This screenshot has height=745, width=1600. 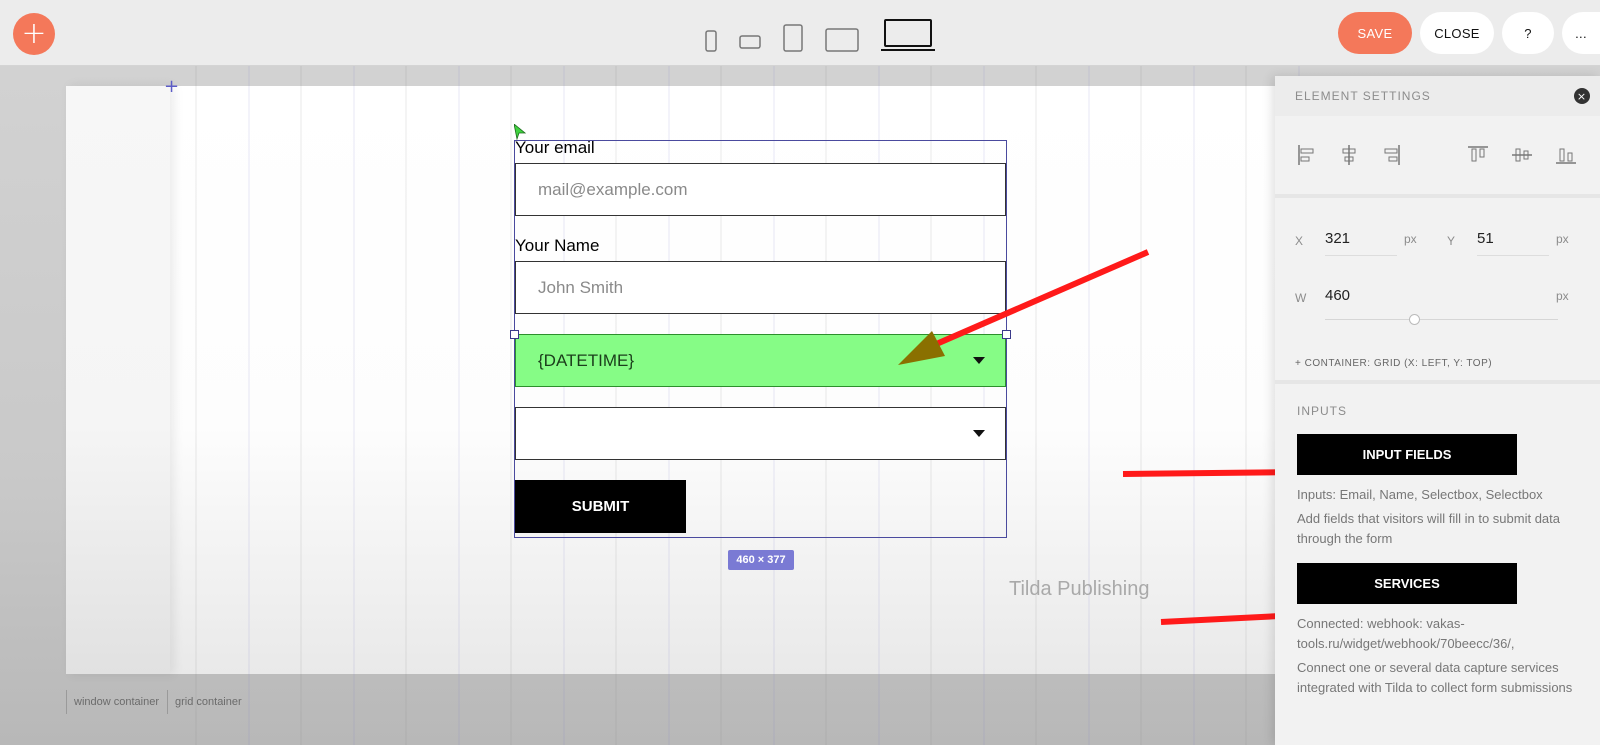 I want to click on resize-handle-right, so click(x=1006, y=334).